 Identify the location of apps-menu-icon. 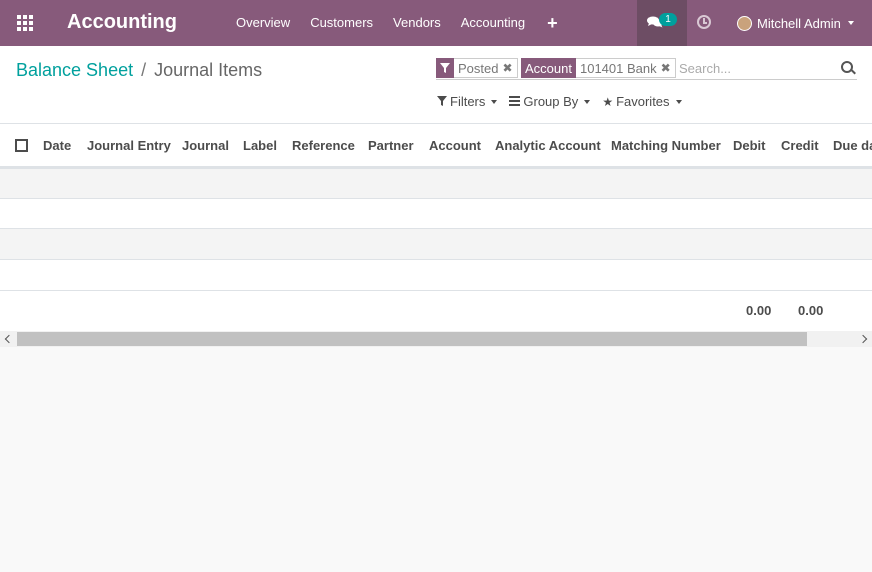
(25, 23).